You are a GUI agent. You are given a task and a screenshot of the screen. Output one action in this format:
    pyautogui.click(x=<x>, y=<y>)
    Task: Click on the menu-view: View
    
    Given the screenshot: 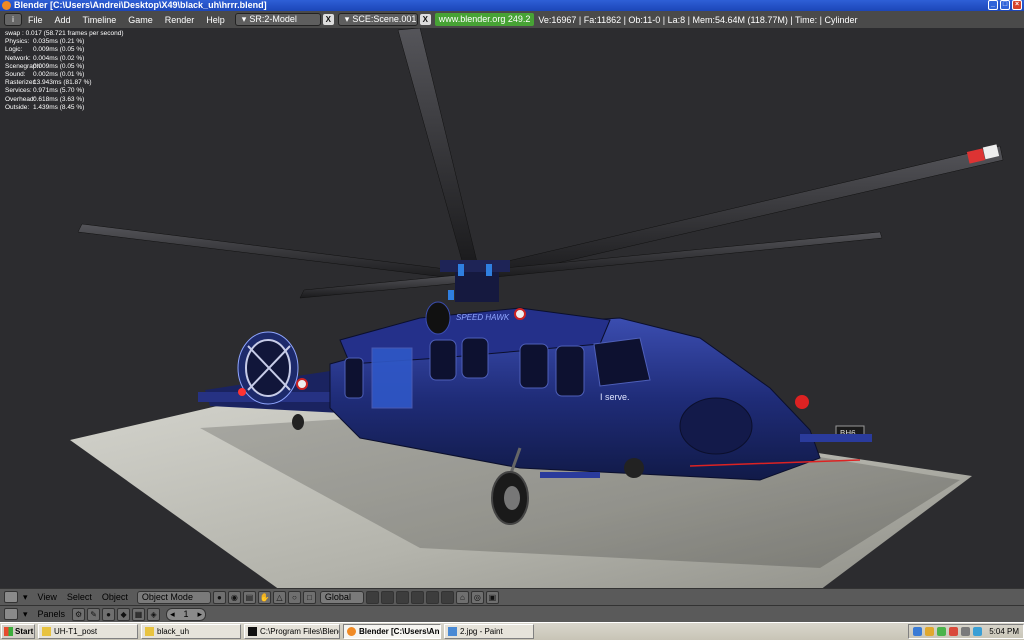 What is the action you would take?
    pyautogui.click(x=47, y=597)
    